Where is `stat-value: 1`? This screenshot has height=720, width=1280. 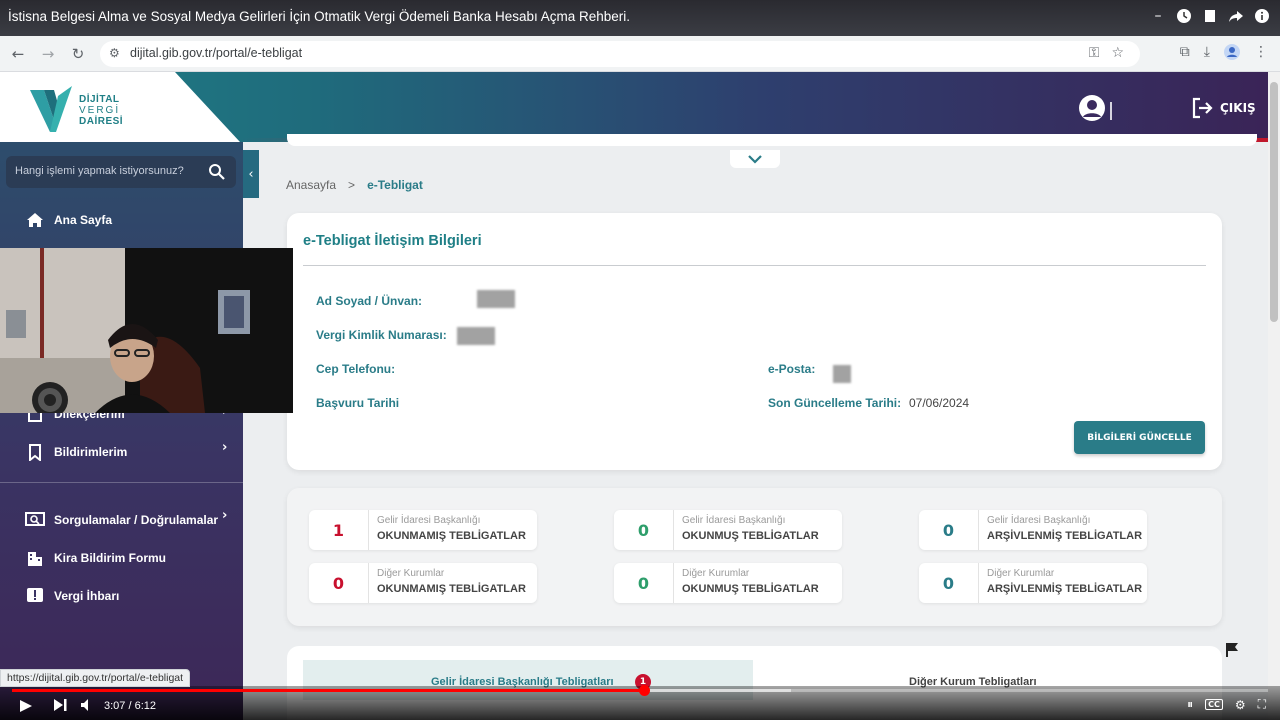 stat-value: 1 is located at coordinates (339, 530).